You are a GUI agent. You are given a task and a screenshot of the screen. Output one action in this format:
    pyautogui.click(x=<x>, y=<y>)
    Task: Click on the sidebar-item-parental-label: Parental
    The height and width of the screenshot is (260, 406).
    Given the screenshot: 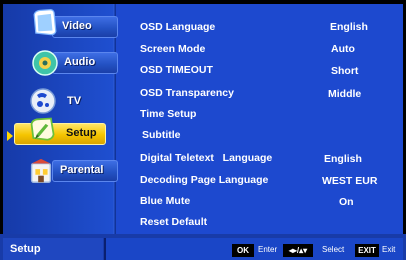 What is the action you would take?
    pyautogui.click(x=82, y=170)
    